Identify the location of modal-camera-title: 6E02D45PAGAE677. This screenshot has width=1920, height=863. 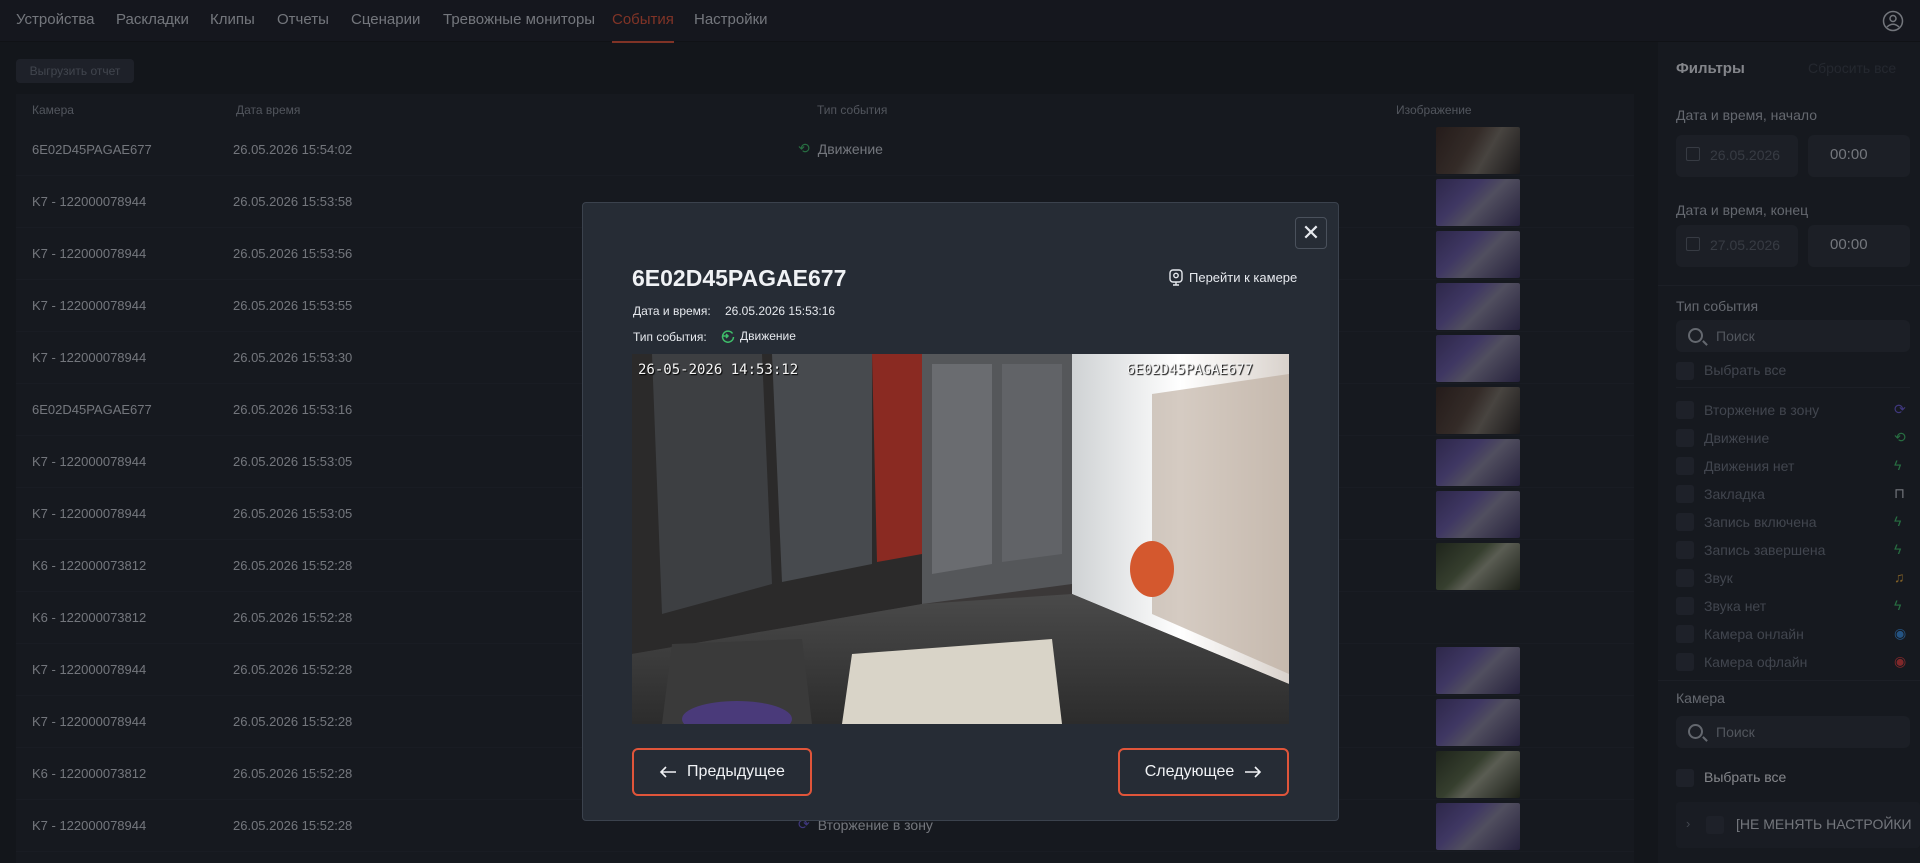
(739, 278).